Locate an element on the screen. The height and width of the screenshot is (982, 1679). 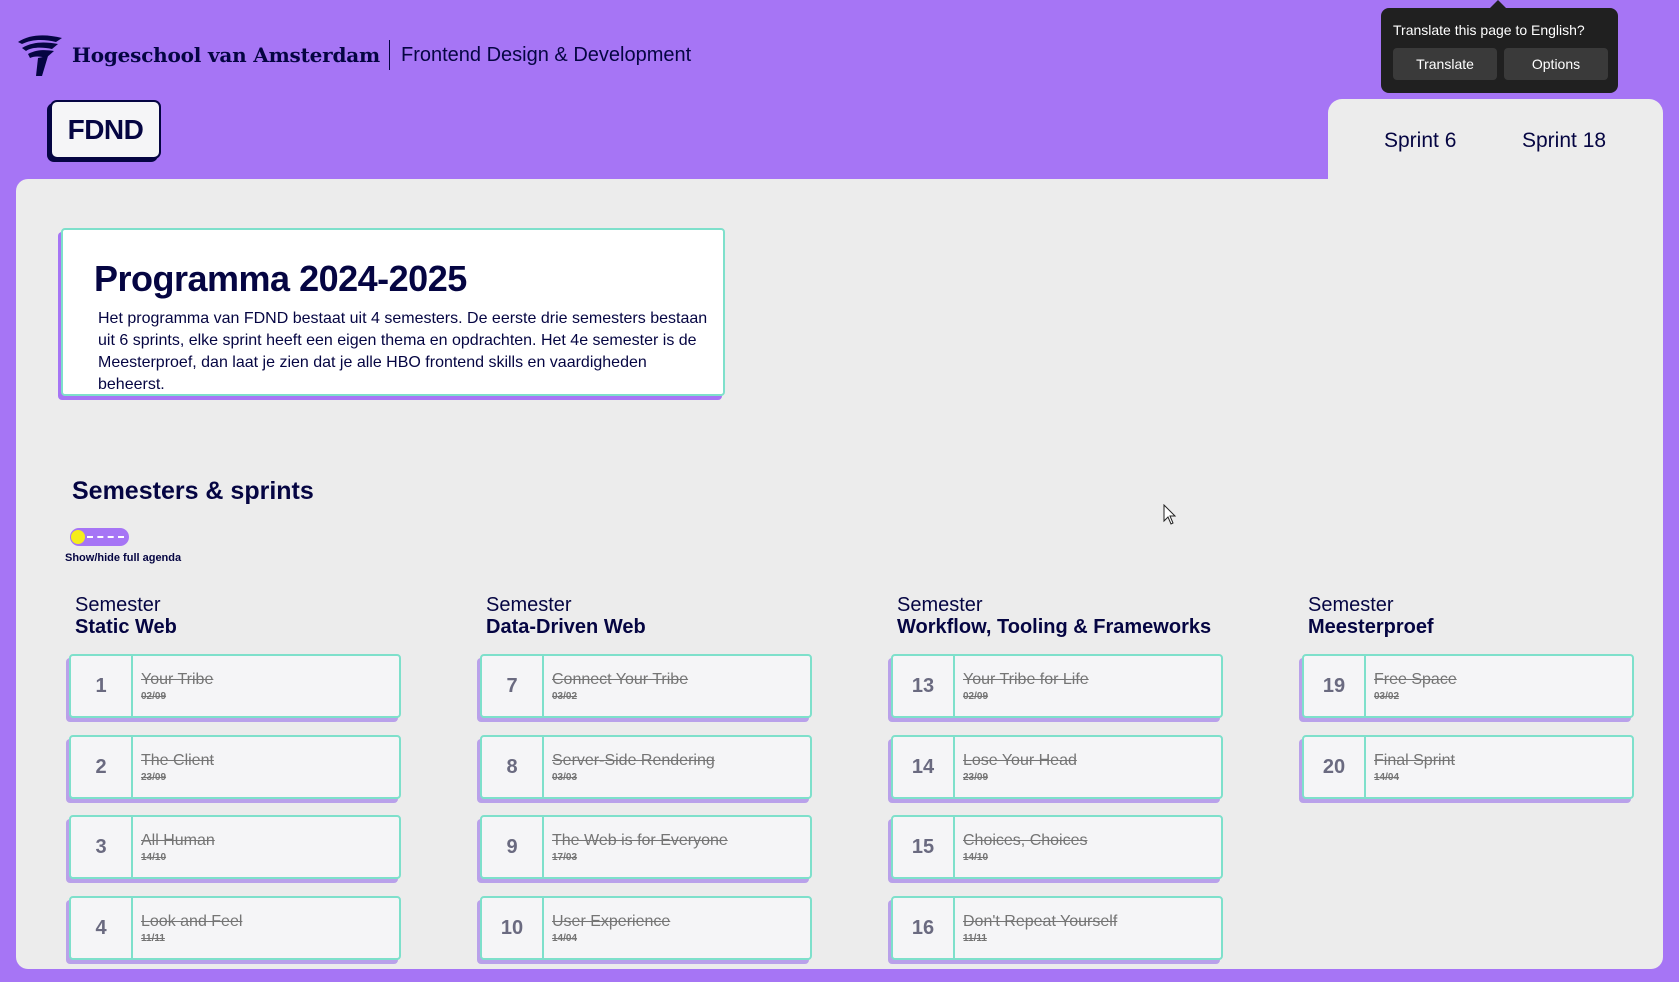
sprint-card-20: 20 Final Sprint 14/04 is located at coordinates (1468, 767).